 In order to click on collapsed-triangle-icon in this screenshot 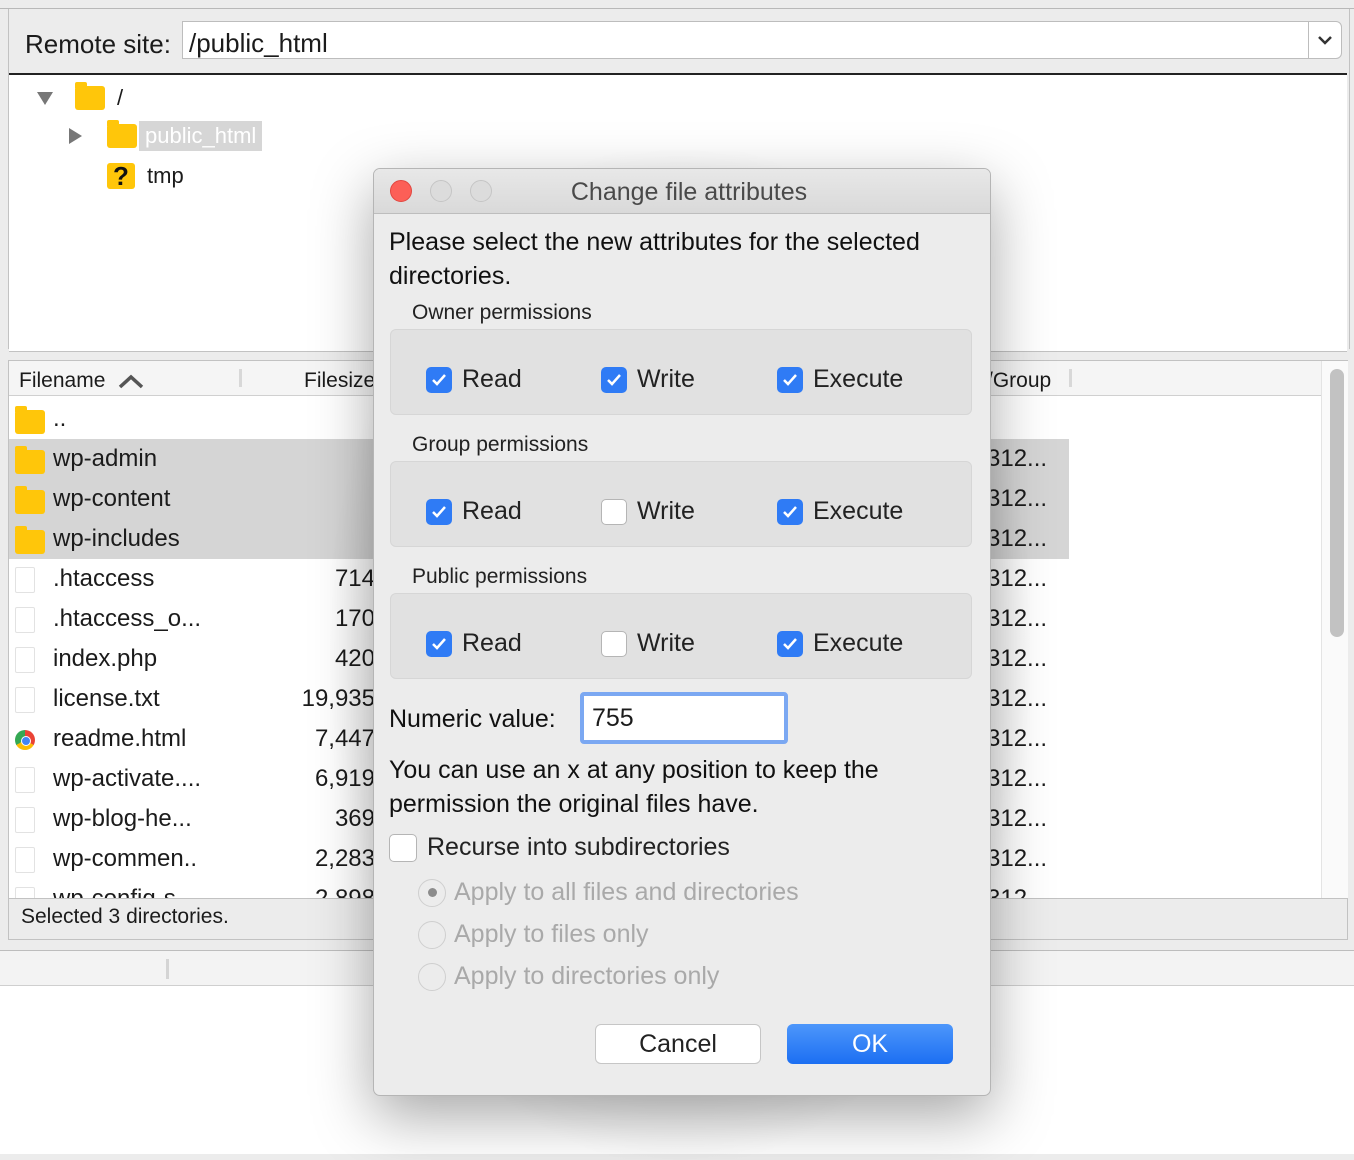, I will do `click(75, 136)`.